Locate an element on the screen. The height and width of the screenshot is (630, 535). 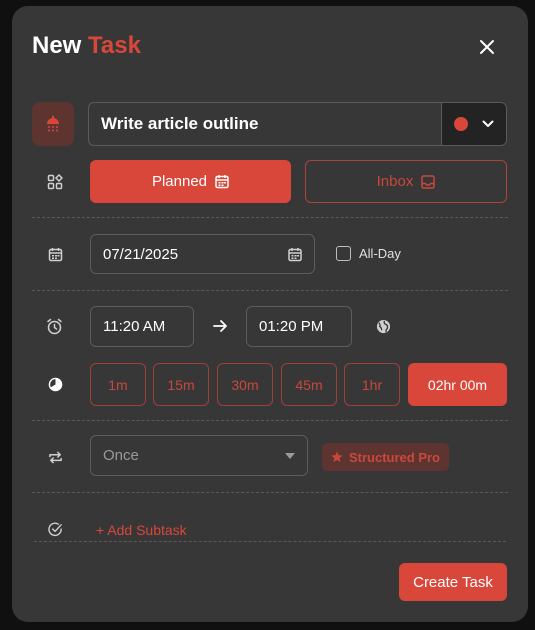
all-day-checkbox is located at coordinates (343, 253).